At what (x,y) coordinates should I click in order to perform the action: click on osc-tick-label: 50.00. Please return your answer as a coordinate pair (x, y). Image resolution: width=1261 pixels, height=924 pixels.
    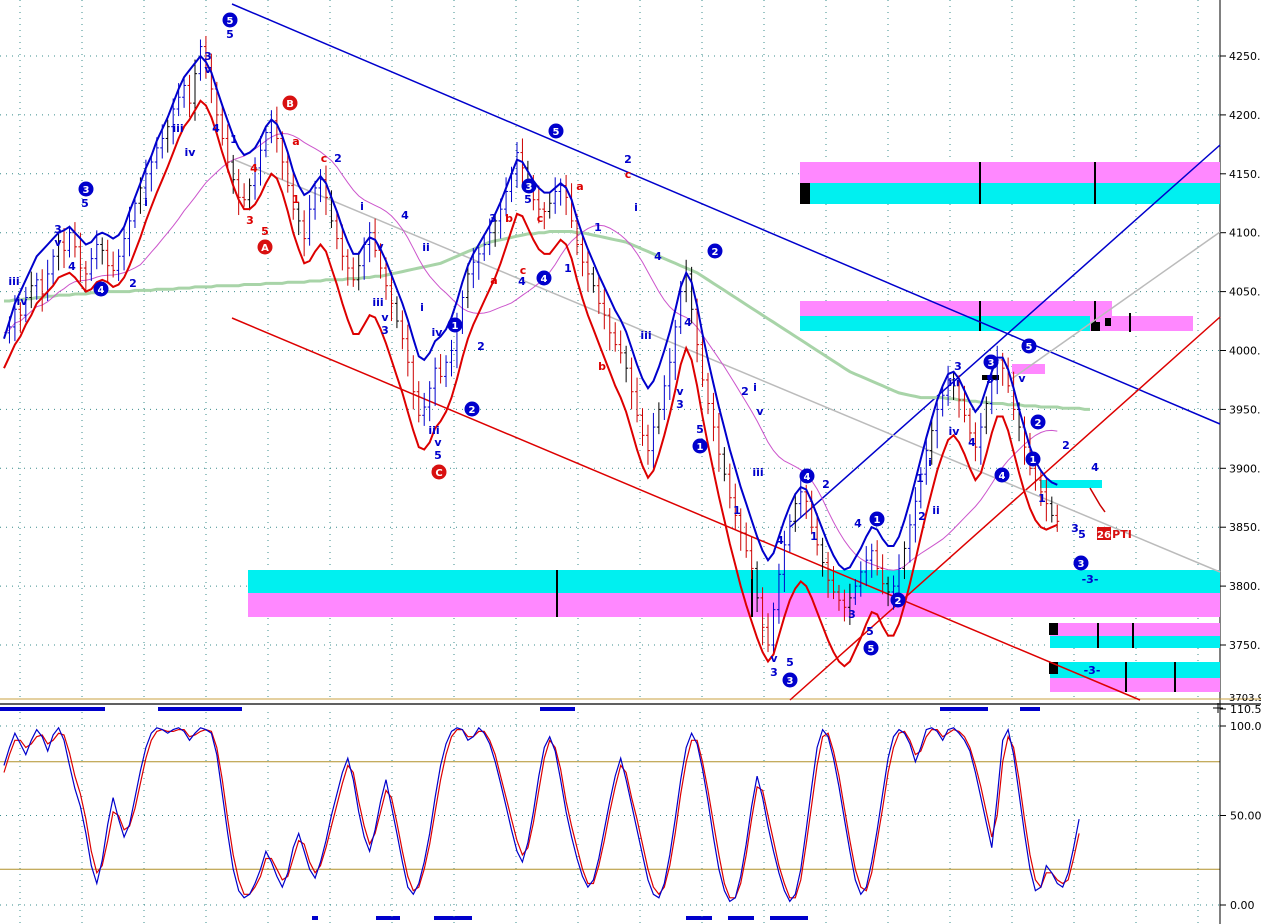
    Looking at the image, I should click on (1245, 816).